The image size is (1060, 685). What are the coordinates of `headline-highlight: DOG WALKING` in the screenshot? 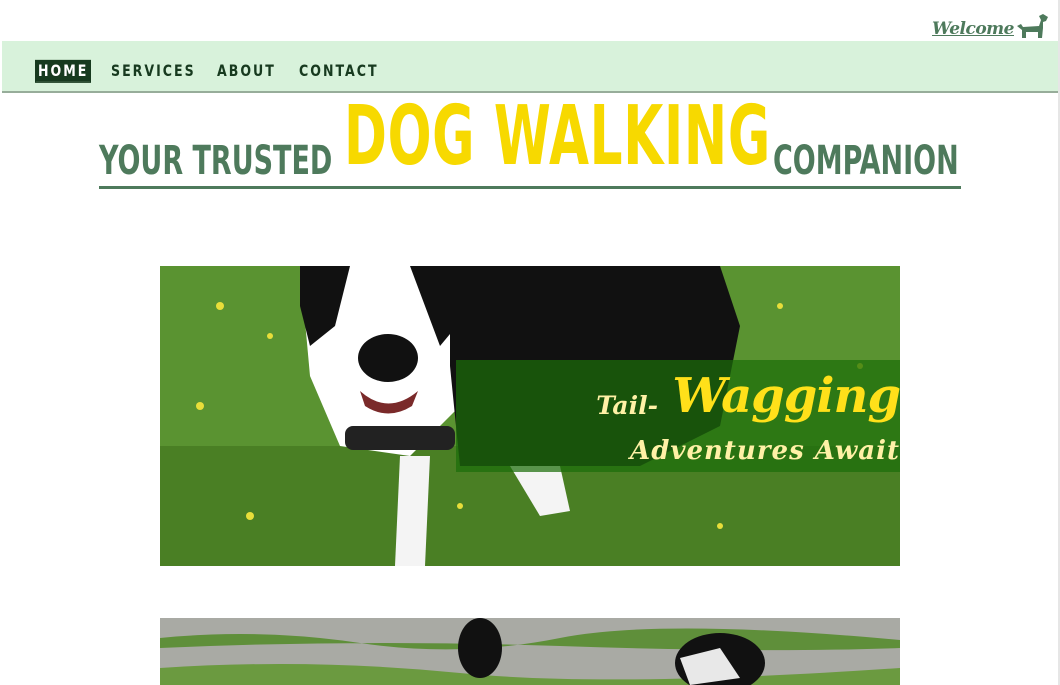 It's located at (557, 136).